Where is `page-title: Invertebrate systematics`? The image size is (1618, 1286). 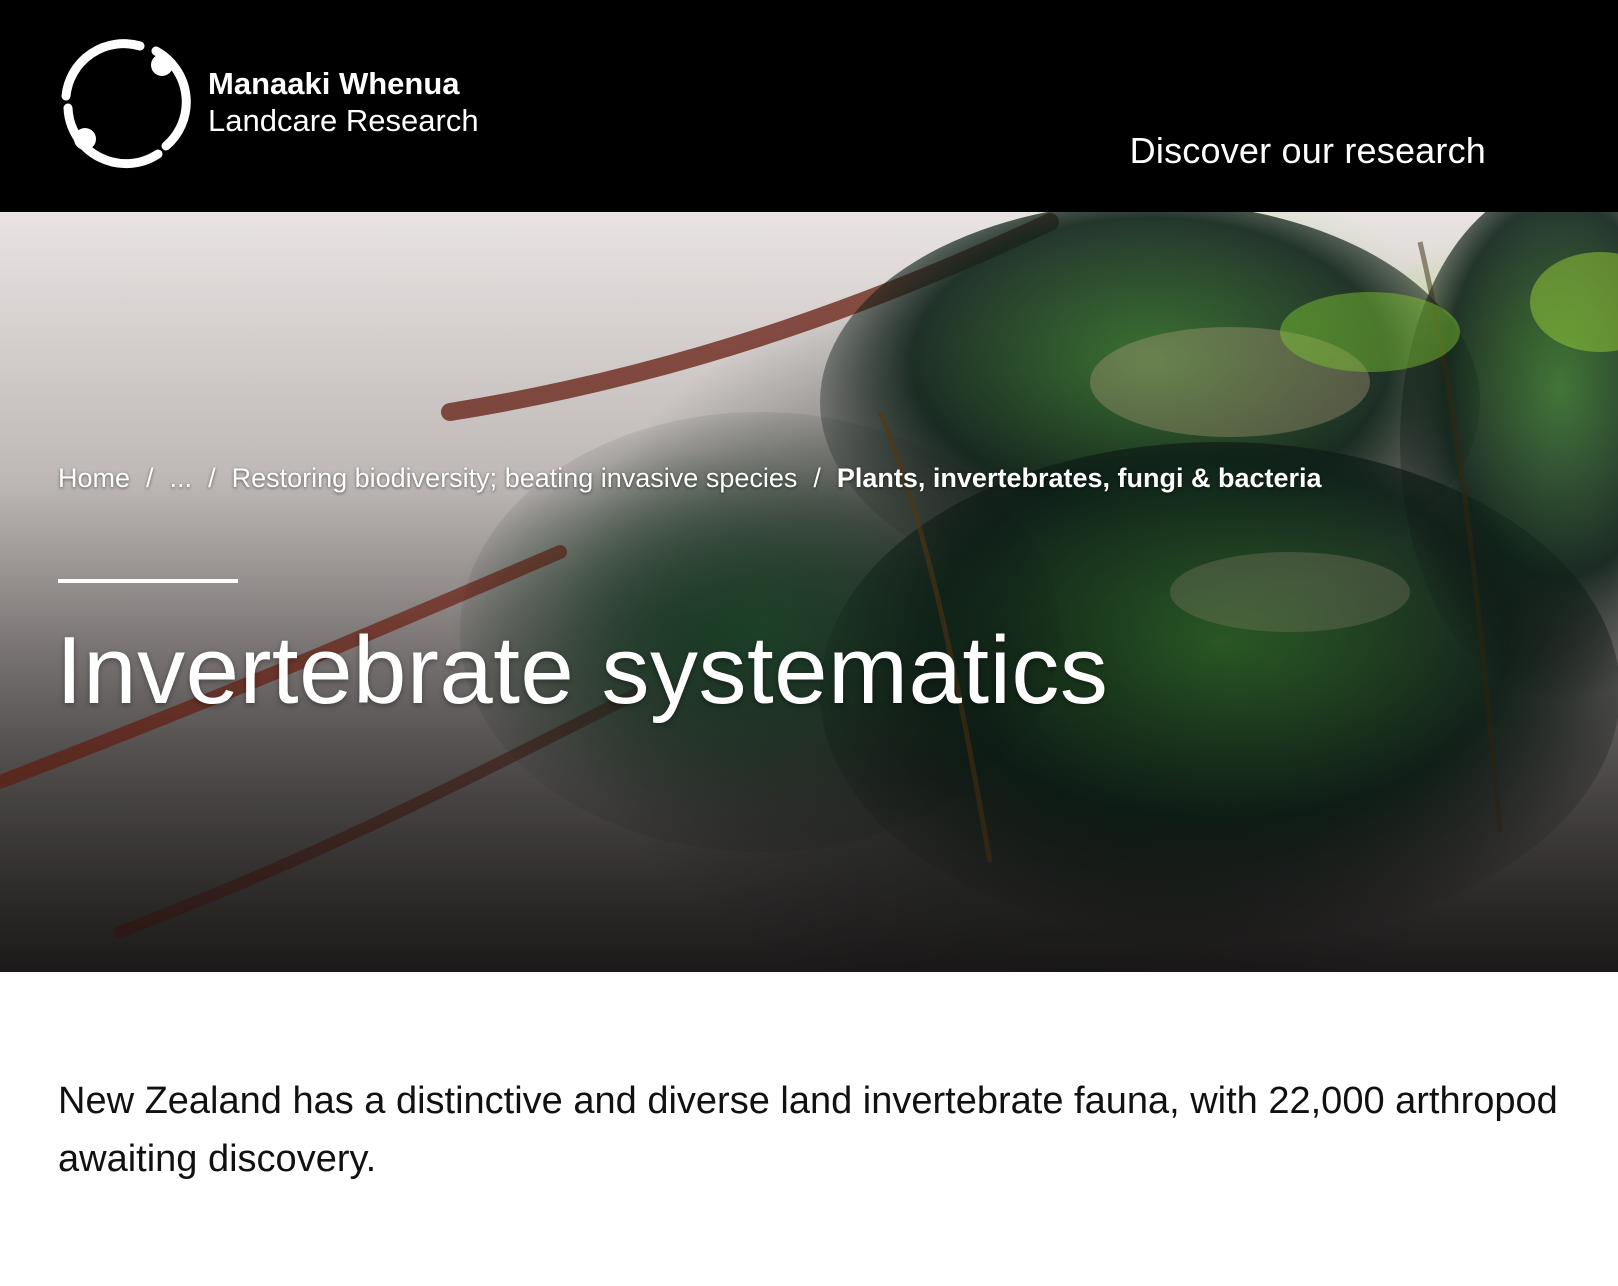 page-title: Invertebrate systematics is located at coordinates (582, 670).